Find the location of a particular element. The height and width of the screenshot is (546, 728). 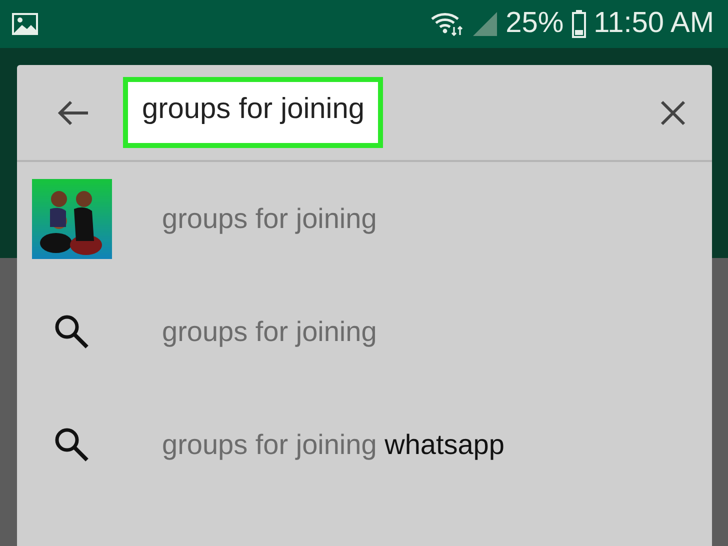

close-icon is located at coordinates (673, 113).